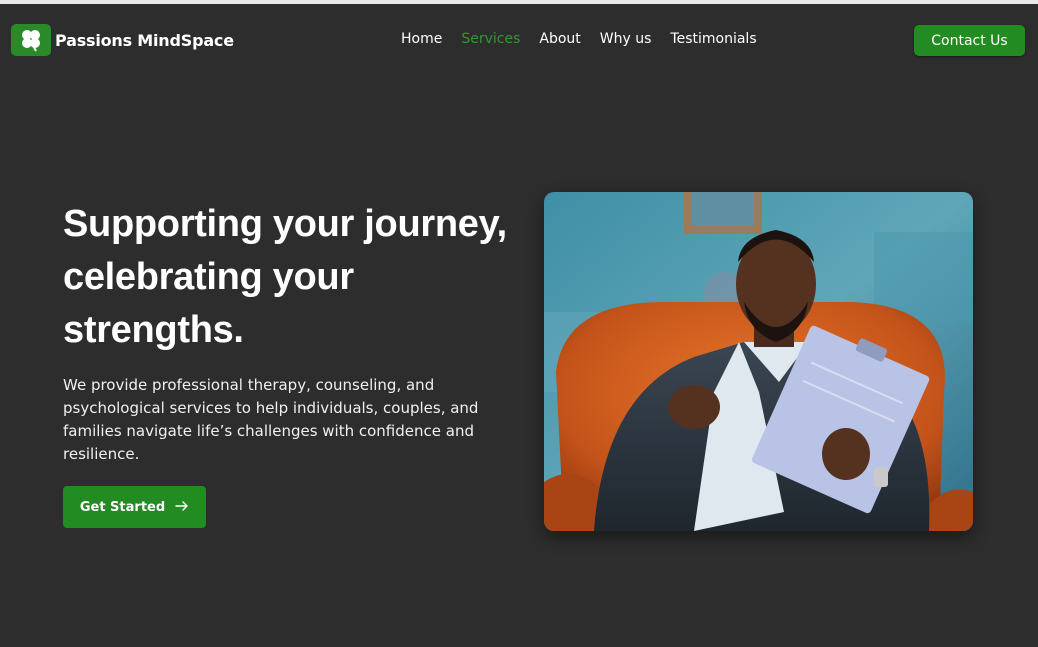  I want to click on nav-item-about: About, so click(559, 39).